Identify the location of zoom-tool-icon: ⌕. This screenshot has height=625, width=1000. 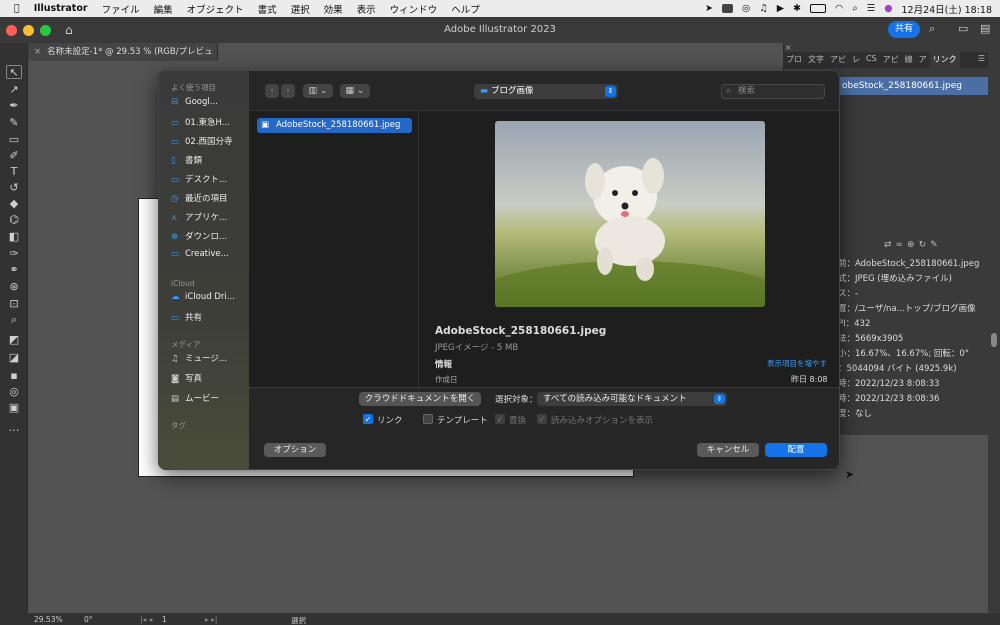
(14, 320).